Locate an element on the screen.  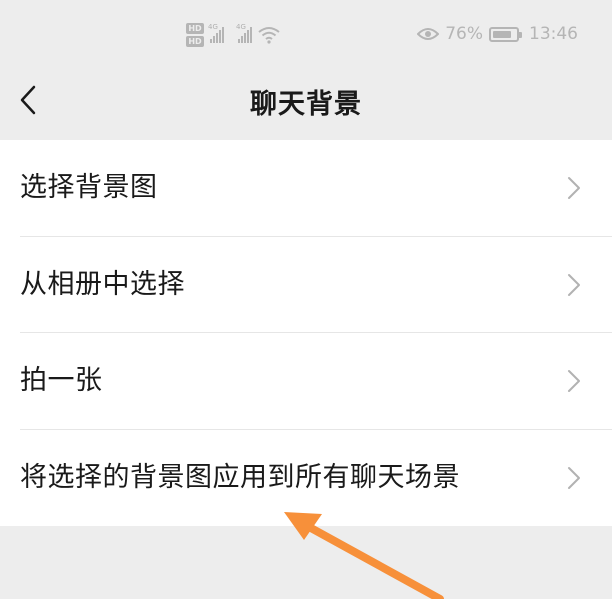
menu-item-label: 拍一张 is located at coordinates (61, 380).